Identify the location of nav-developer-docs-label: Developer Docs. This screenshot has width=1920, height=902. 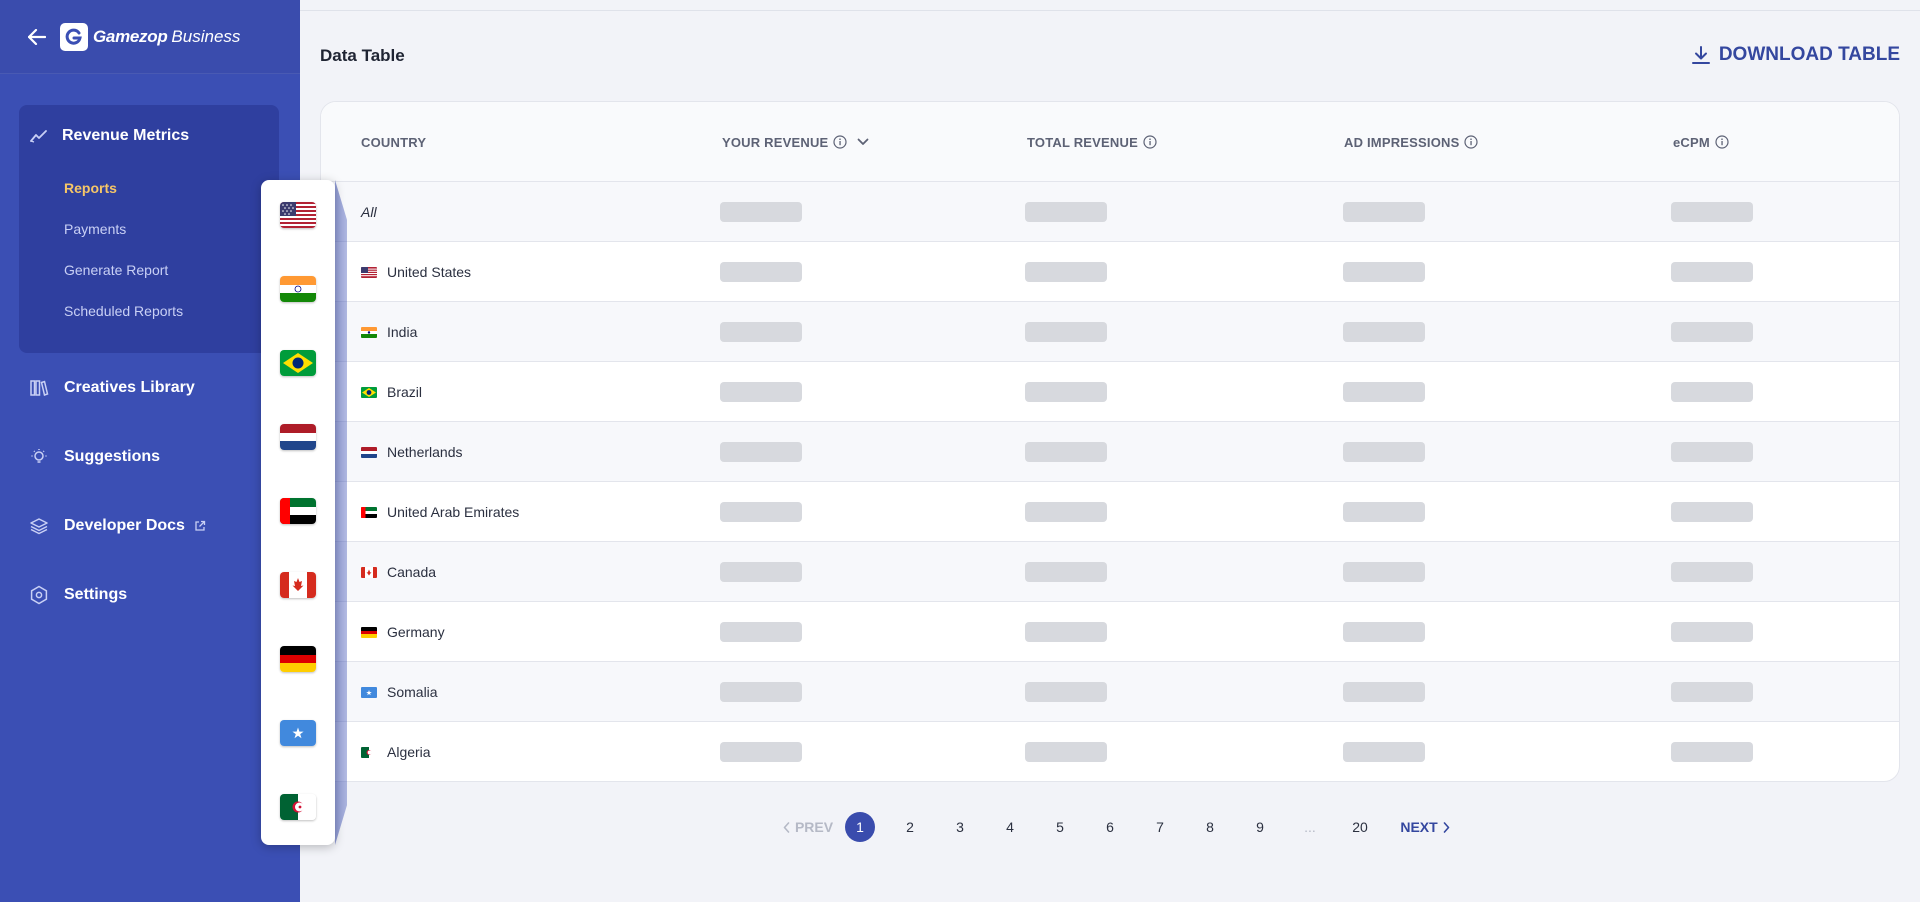
(124, 525).